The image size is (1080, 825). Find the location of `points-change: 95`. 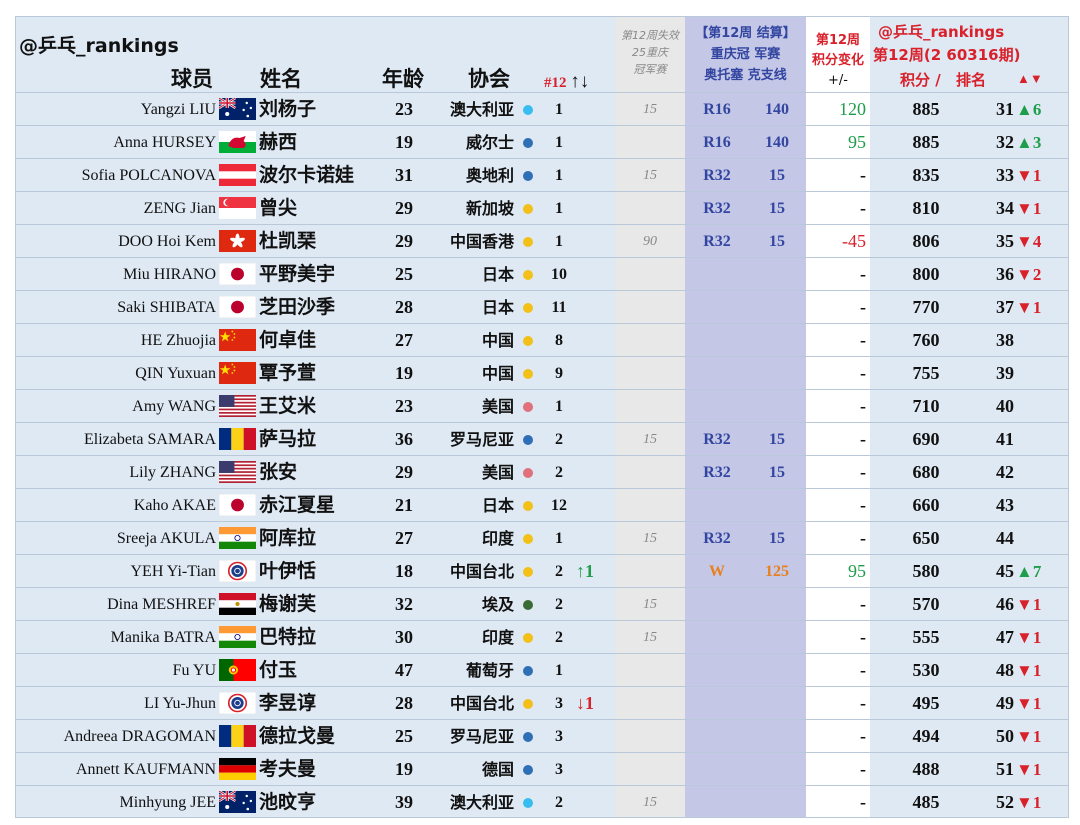

points-change: 95 is located at coordinates (857, 142).